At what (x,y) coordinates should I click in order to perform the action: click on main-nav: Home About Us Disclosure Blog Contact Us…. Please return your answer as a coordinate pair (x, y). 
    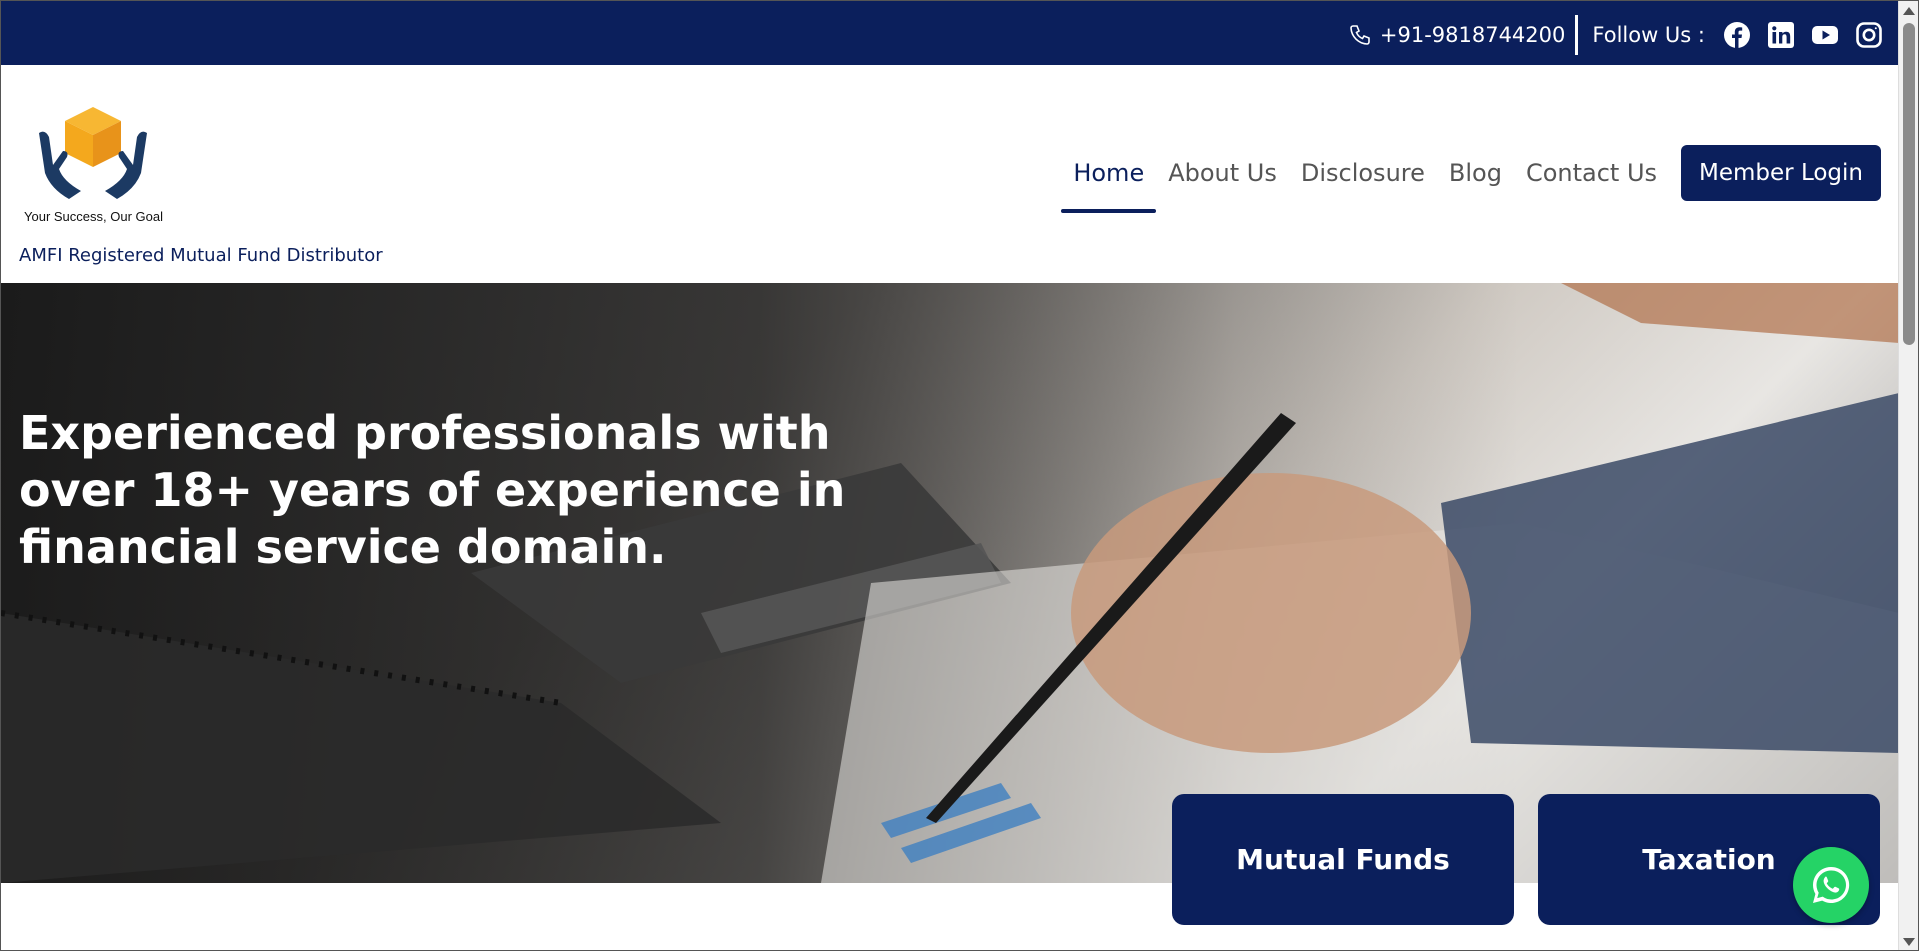
    Looking at the image, I should click on (1471, 179).